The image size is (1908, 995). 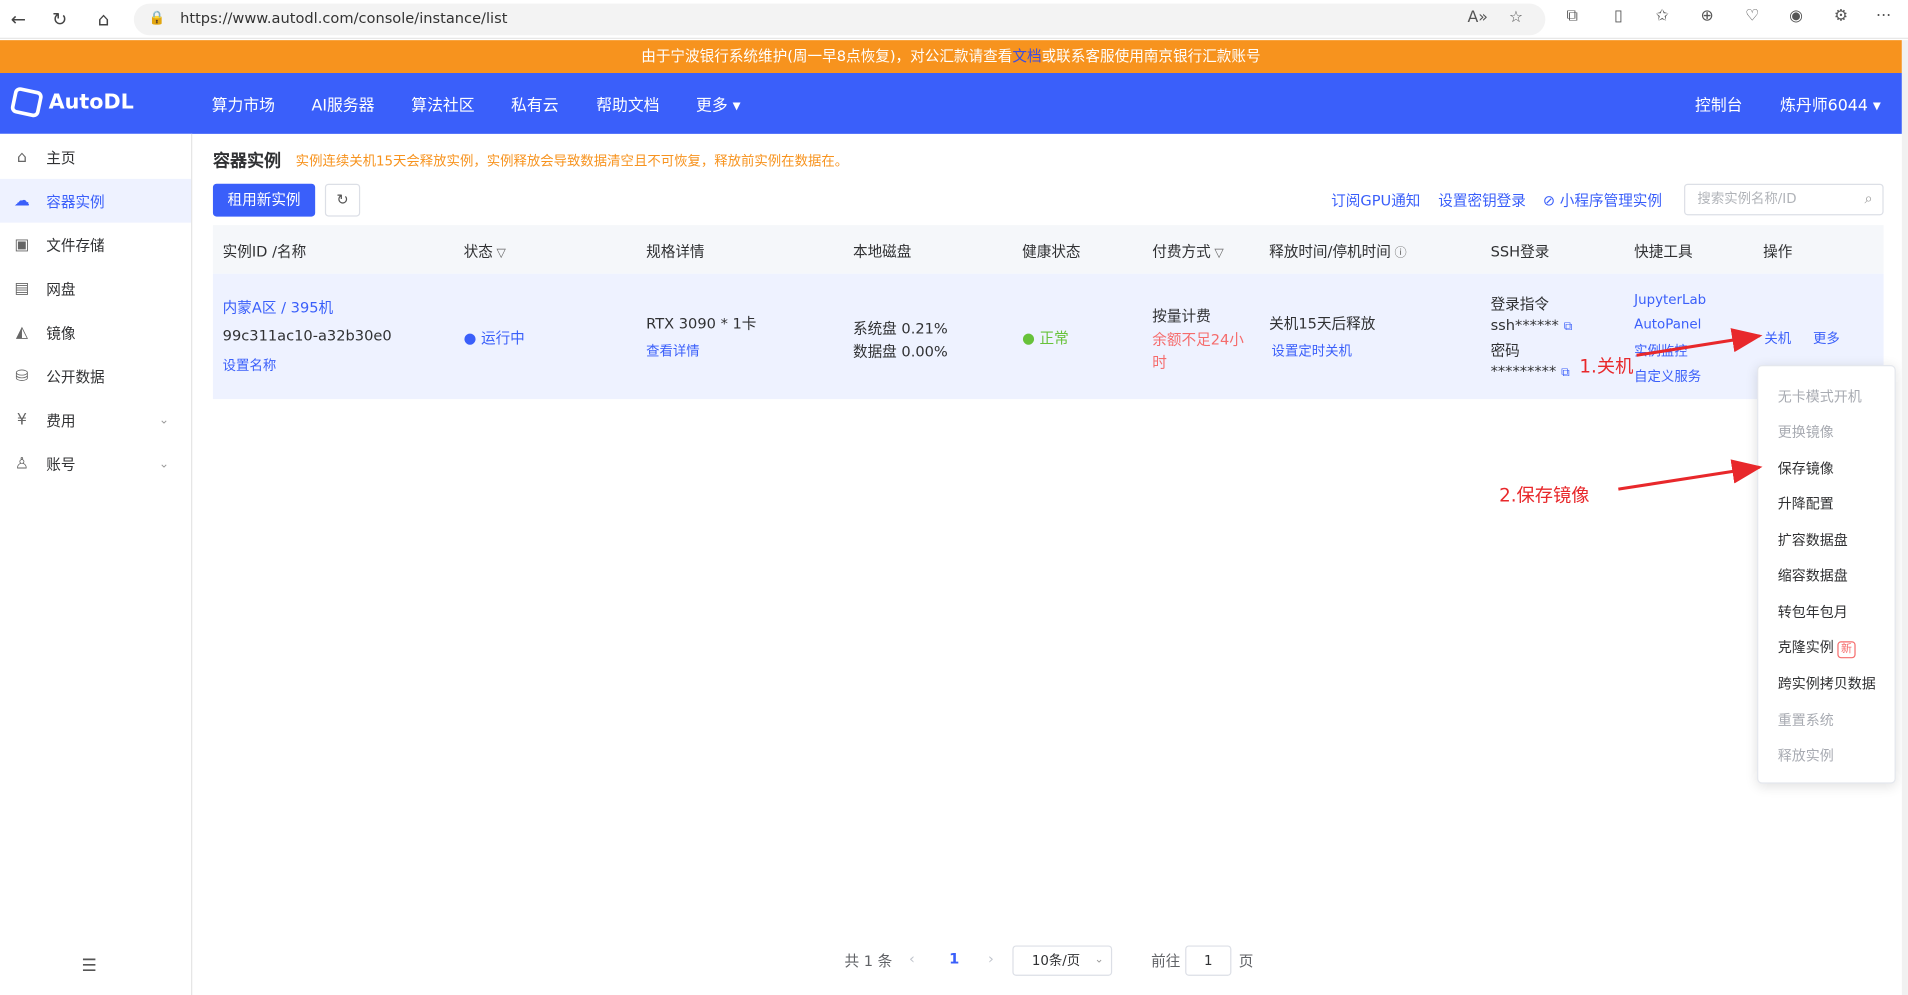 What do you see at coordinates (1099, 960) in the screenshot?
I see `chevron-down-icon: ⌄` at bounding box center [1099, 960].